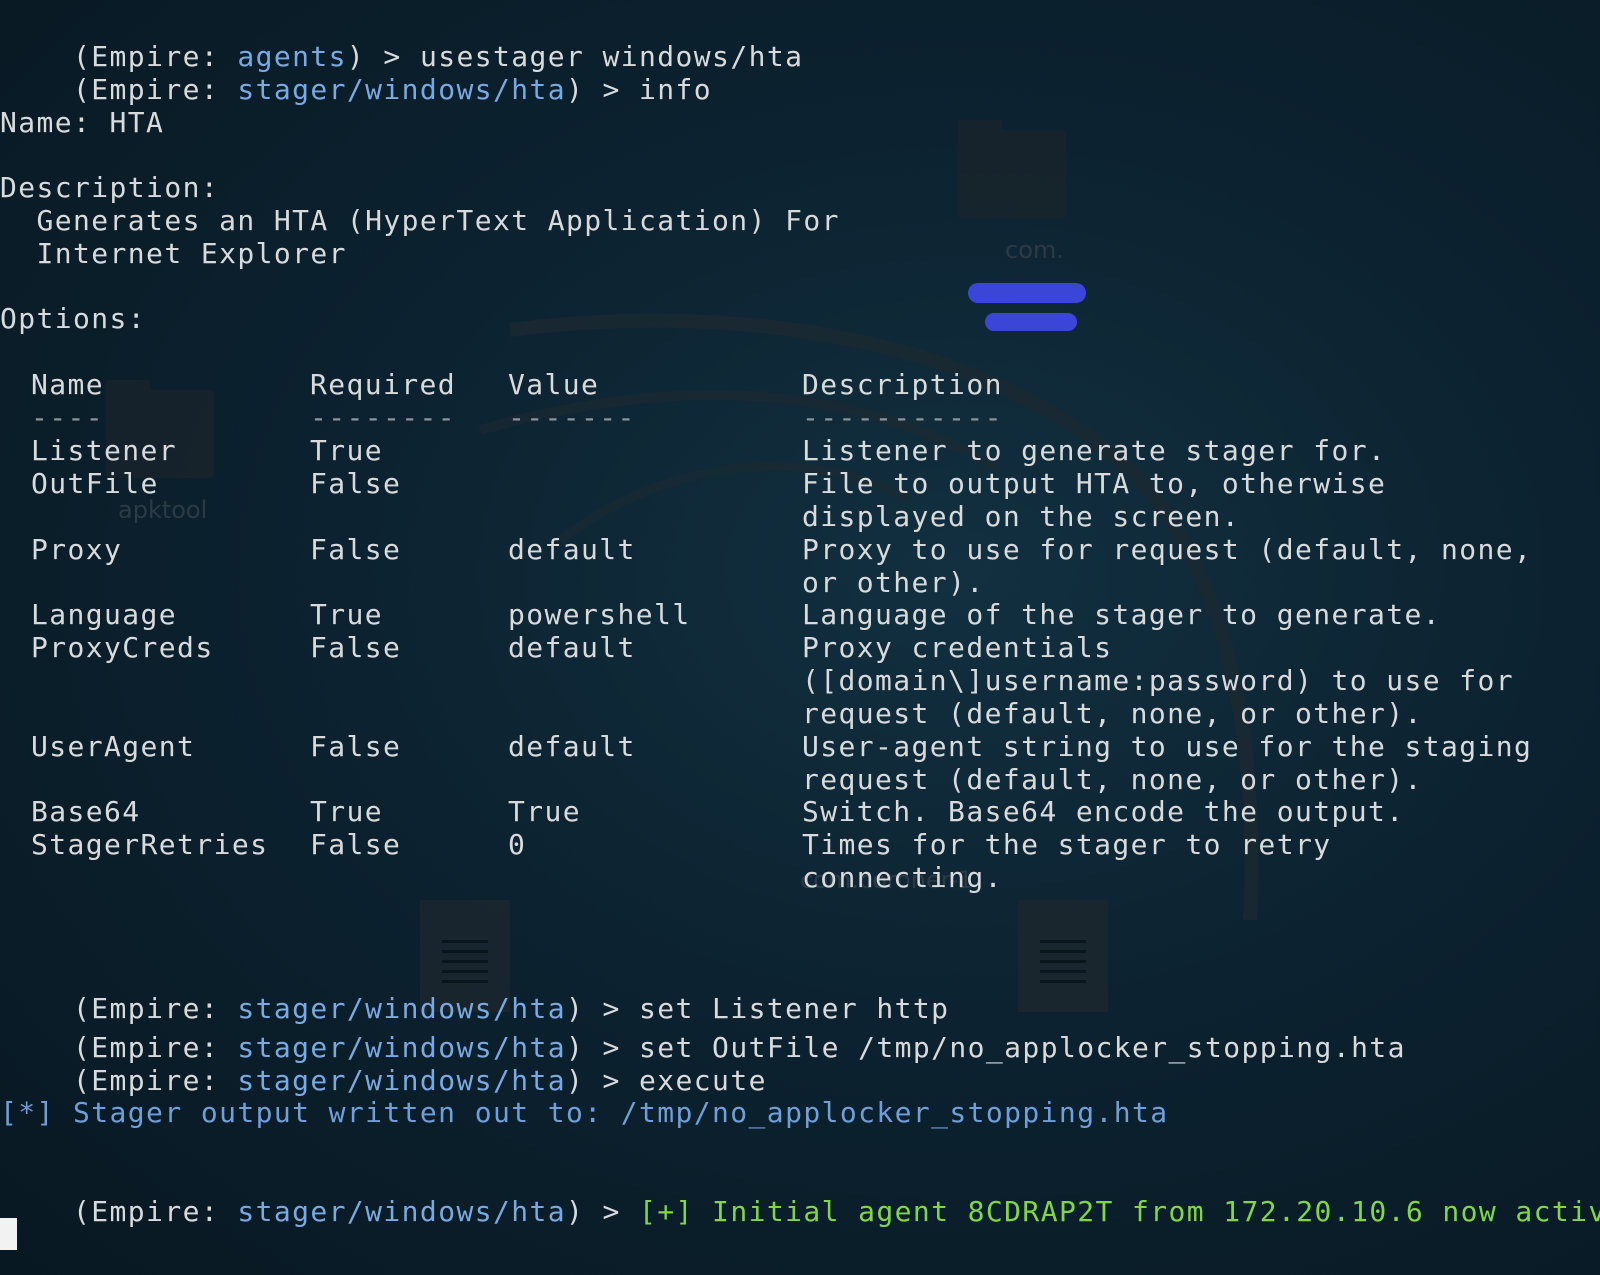 This screenshot has height=1275, width=1600. I want to click on option-name: UserAgent, so click(113, 746).